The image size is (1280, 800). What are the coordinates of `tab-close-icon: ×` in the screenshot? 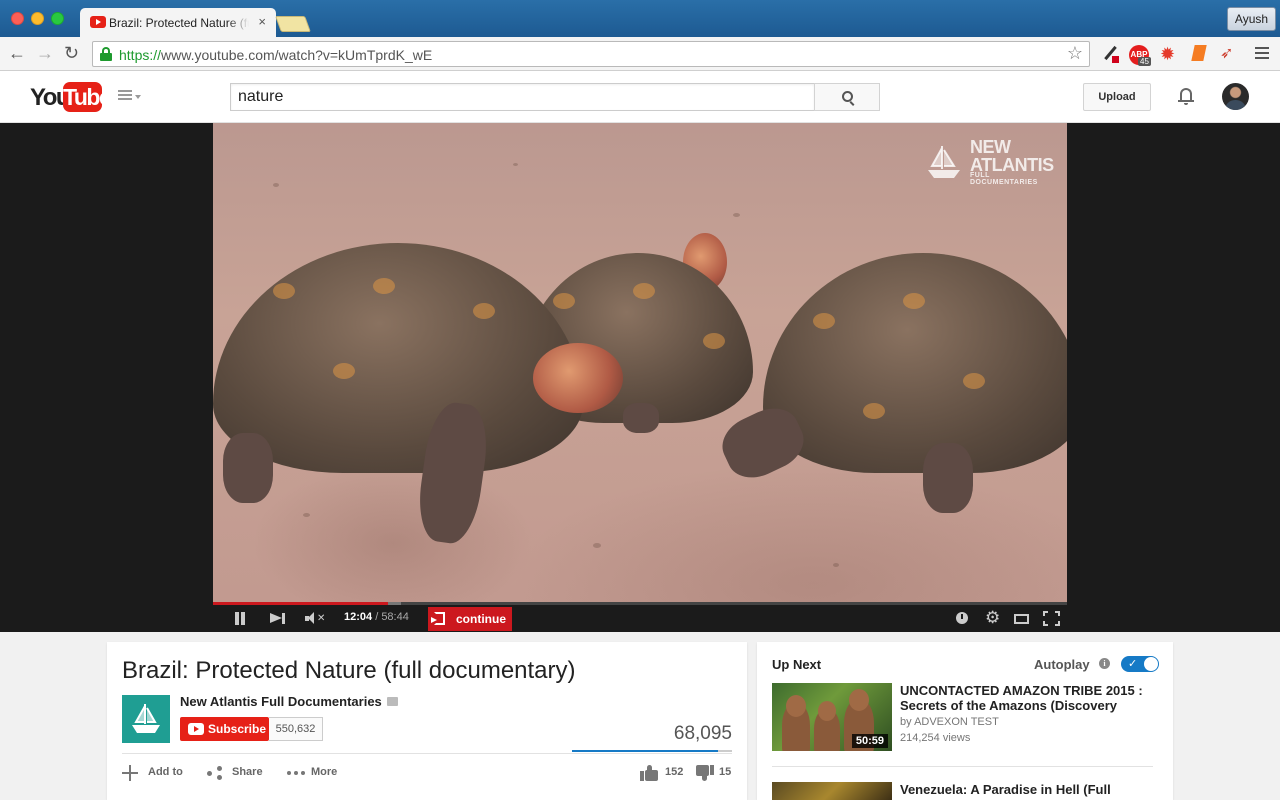 It's located at (262, 21).